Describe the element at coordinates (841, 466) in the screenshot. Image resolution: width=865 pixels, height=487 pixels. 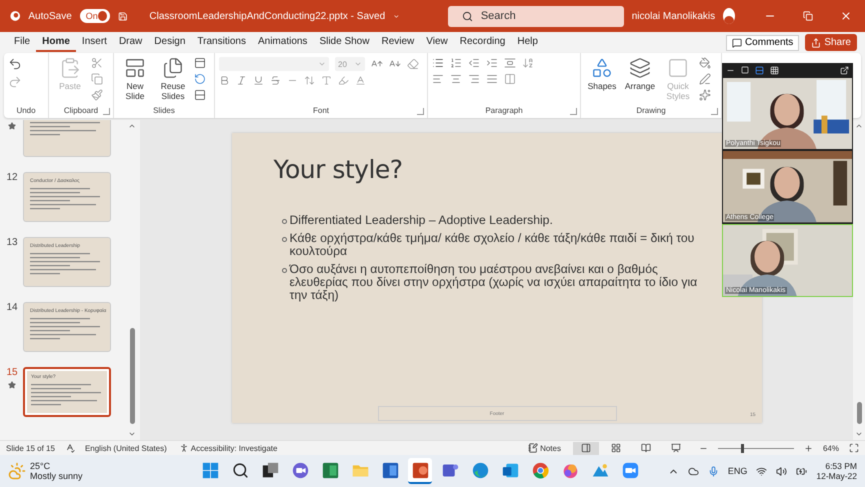
I see `clock-time: 6:53 PM` at that location.